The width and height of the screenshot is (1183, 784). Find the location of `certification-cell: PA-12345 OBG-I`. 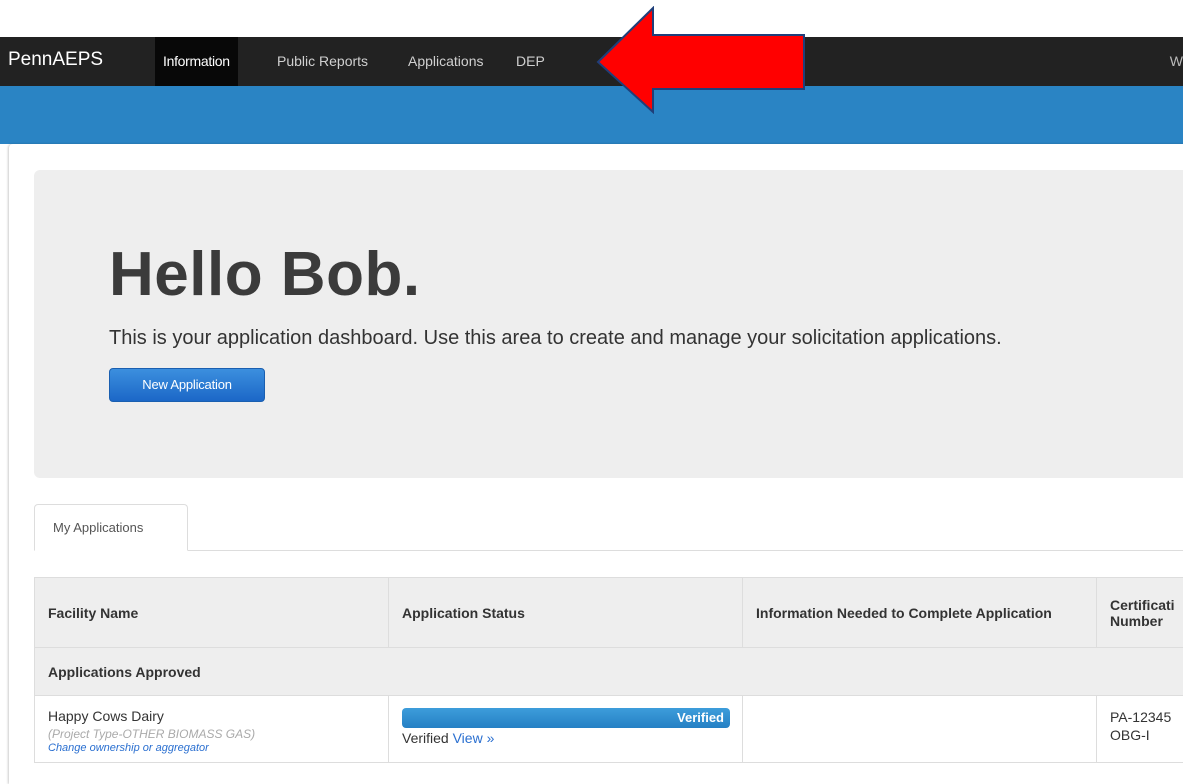

certification-cell: PA-12345 OBG-I is located at coordinates (1140, 729).